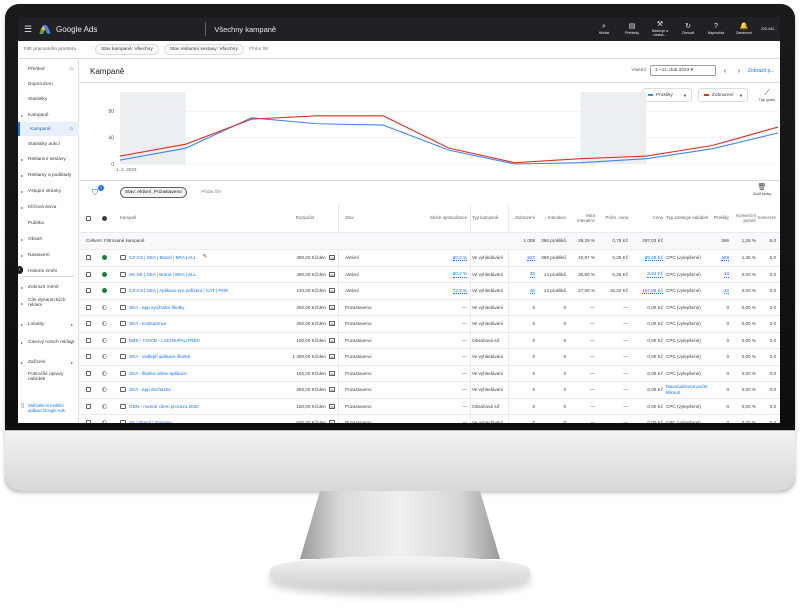 This screenshot has height=609, width=800. Describe the element at coordinates (48, 129) in the screenshot. I see `sidebar-item-4: Kampaně ⌂` at that location.